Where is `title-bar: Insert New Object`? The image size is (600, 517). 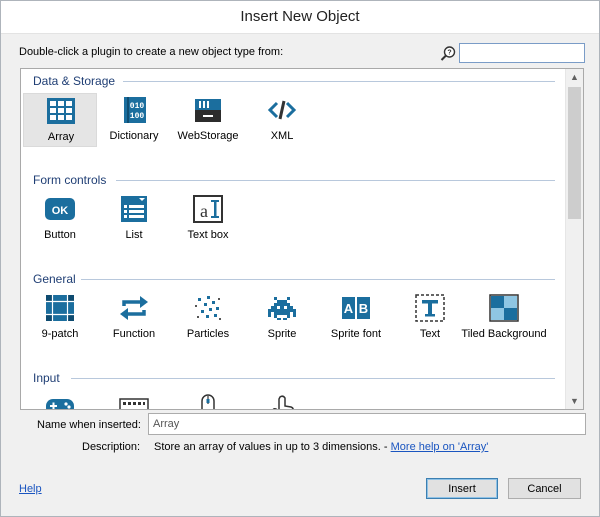 title-bar: Insert New Object is located at coordinates (300, 17).